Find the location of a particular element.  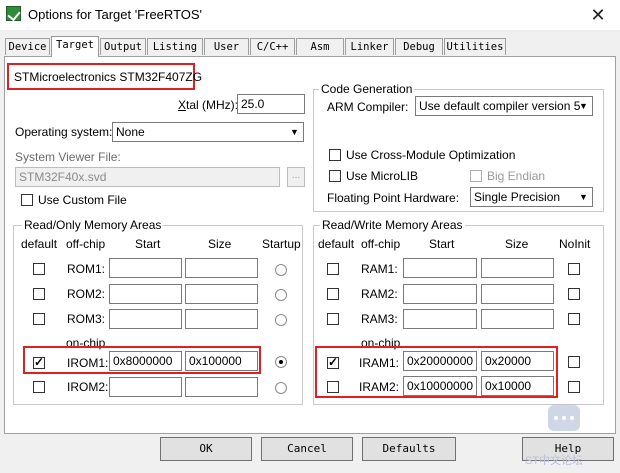

rom3-default-checkbox is located at coordinates (39, 319).